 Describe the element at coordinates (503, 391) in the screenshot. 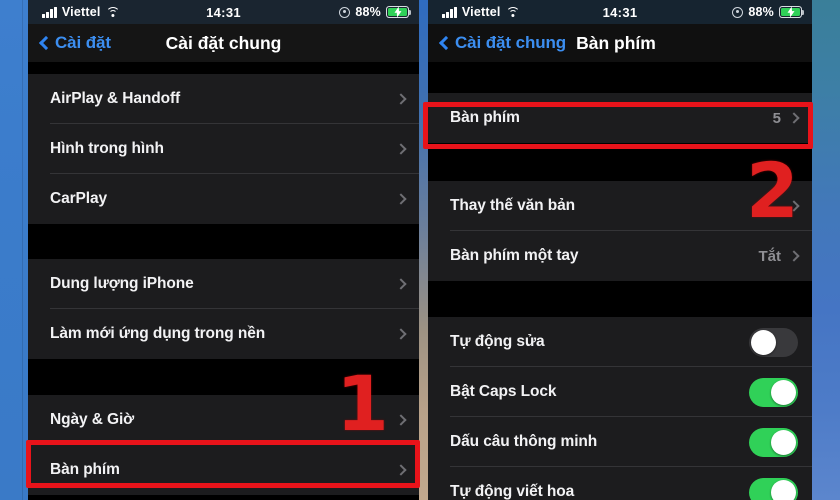

I see `row-label: Bật Caps Lock` at that location.